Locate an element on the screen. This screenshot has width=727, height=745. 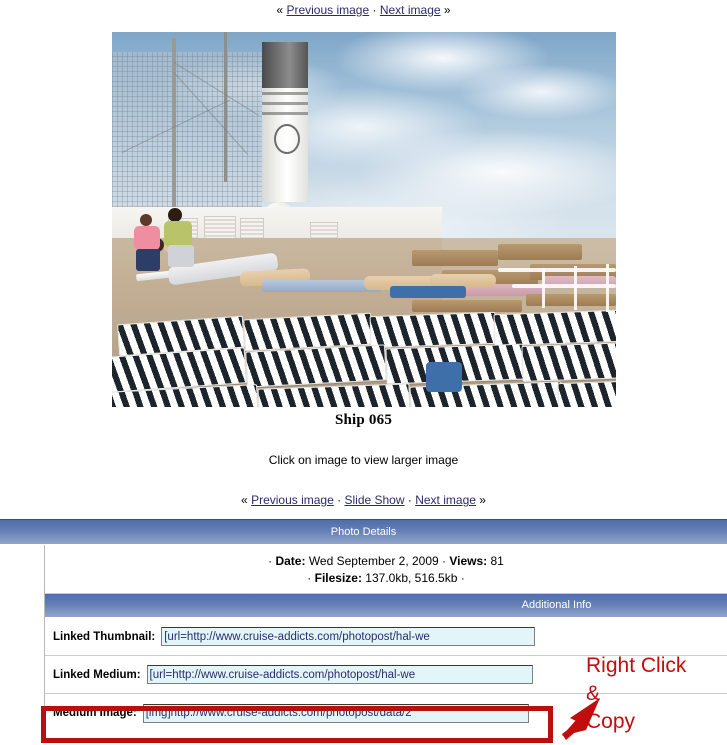
additional-info-header: Additional Info is located at coordinates (386, 606).